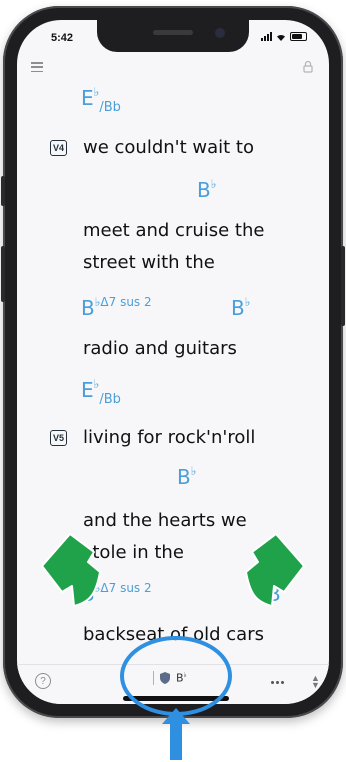  Describe the element at coordinates (308, 66) in the screenshot. I see `lock-icon` at that location.